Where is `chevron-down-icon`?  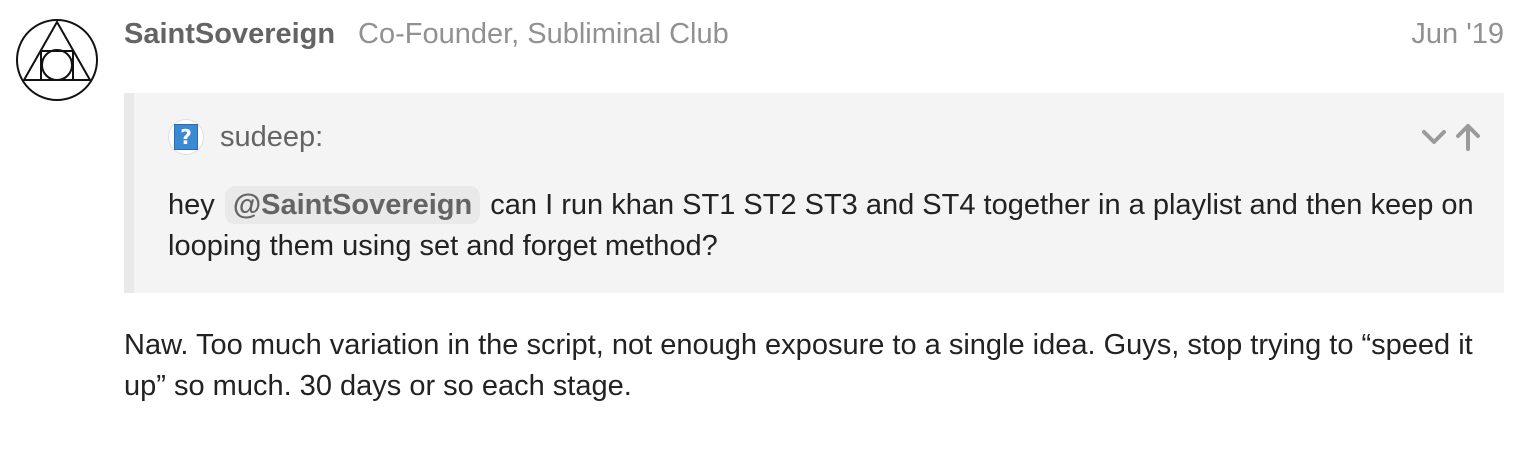 chevron-down-icon is located at coordinates (1434, 137).